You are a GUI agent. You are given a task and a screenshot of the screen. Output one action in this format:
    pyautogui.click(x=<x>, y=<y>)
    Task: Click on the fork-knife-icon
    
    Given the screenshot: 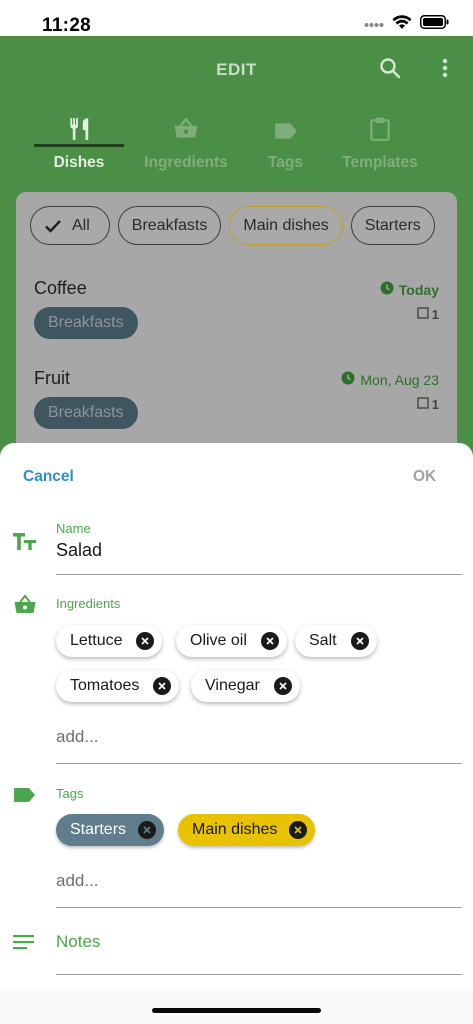 What is the action you would take?
    pyautogui.click(x=79, y=126)
    